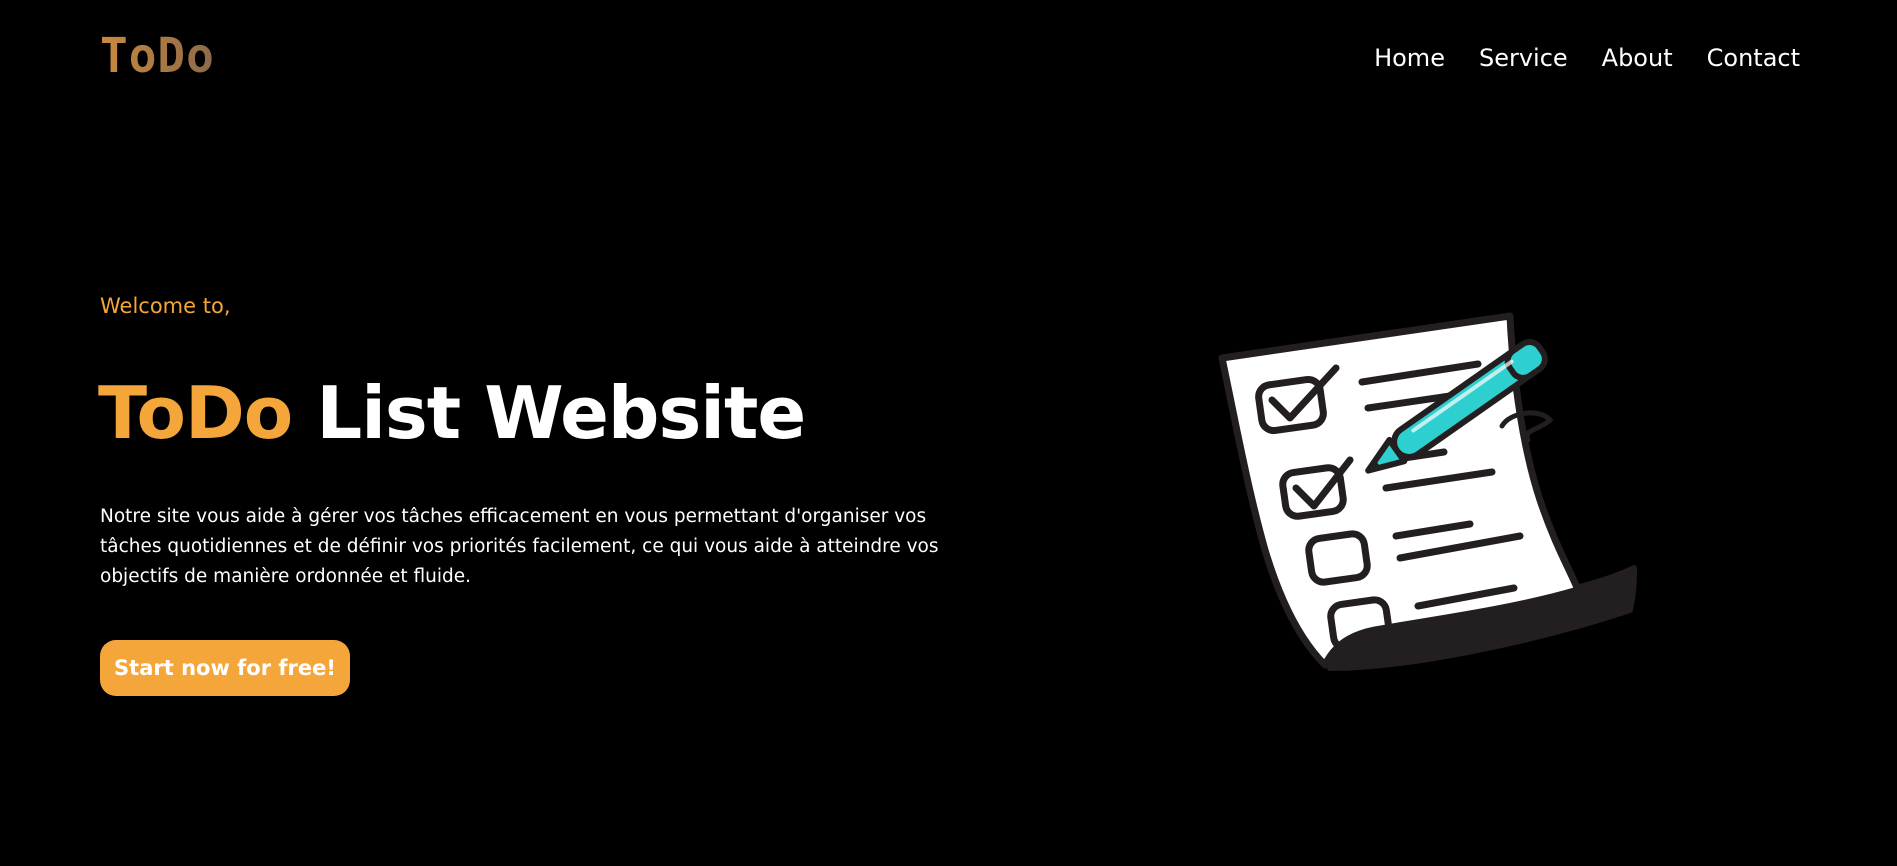 The width and height of the screenshot is (1897, 866). What do you see at coordinates (1409, 58) in the screenshot?
I see `nav-link-home: Home` at bounding box center [1409, 58].